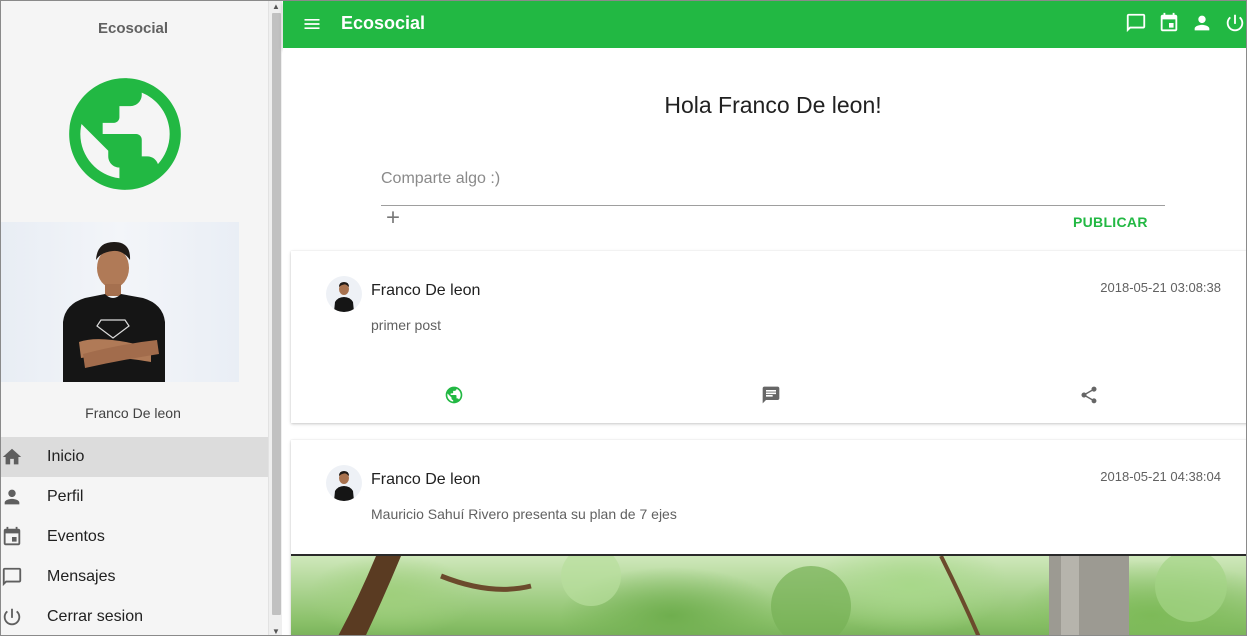  Describe the element at coordinates (12, 457) in the screenshot. I see `home-icon` at that location.